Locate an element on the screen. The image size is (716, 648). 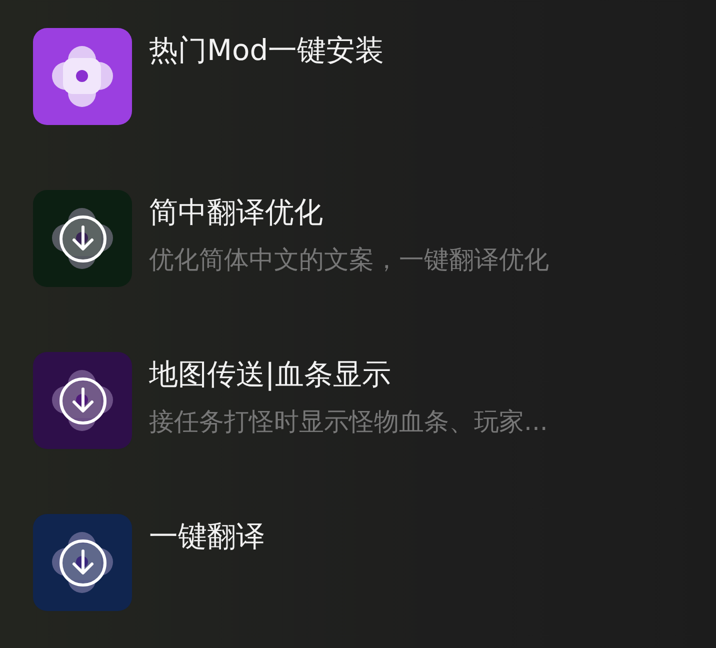
app-title: 一键翻译 is located at coordinates (207, 536).